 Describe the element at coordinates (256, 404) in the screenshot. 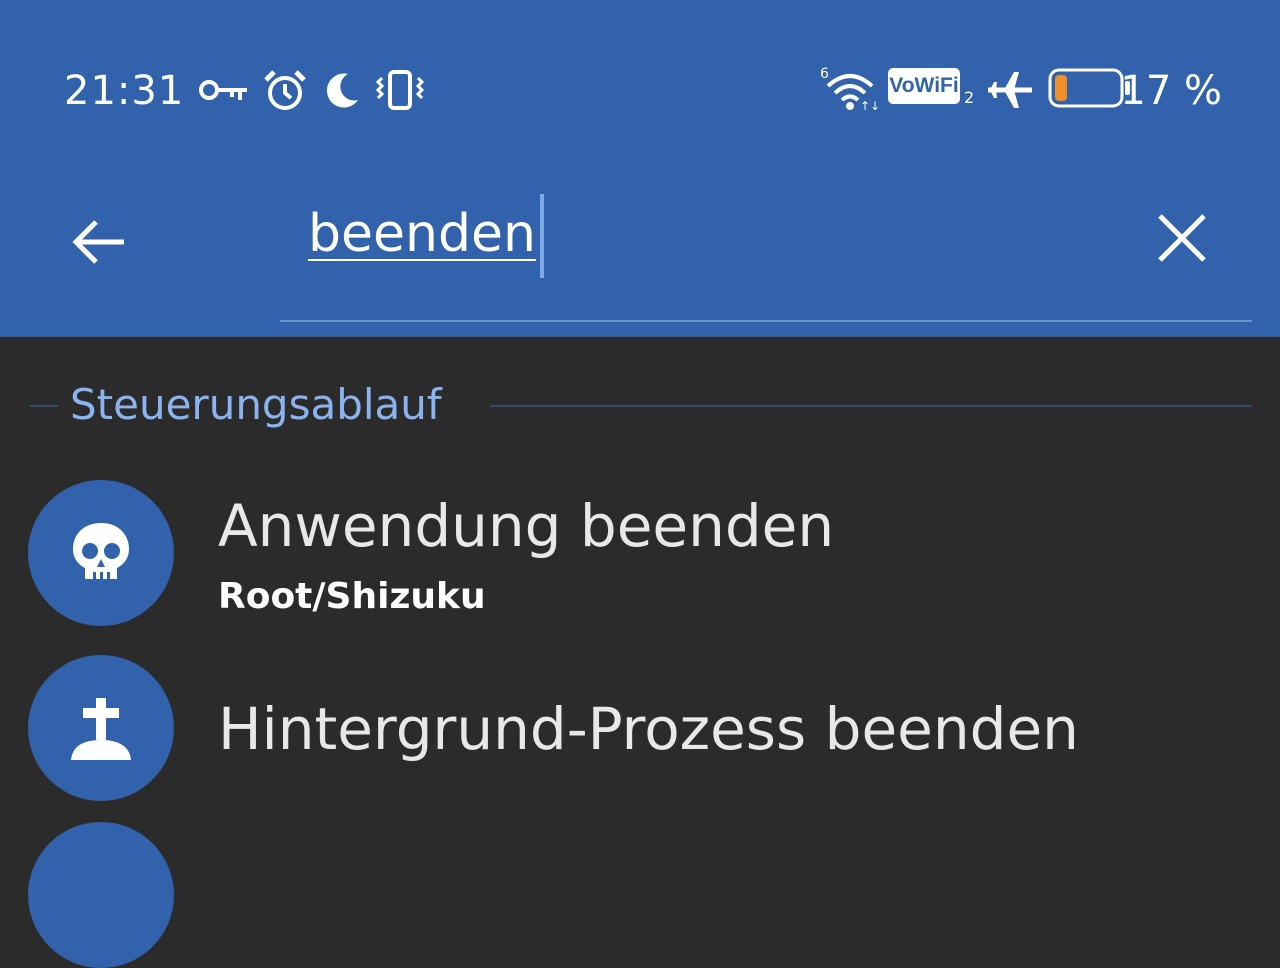

I see `section-title: Steuerungsablauf` at that location.